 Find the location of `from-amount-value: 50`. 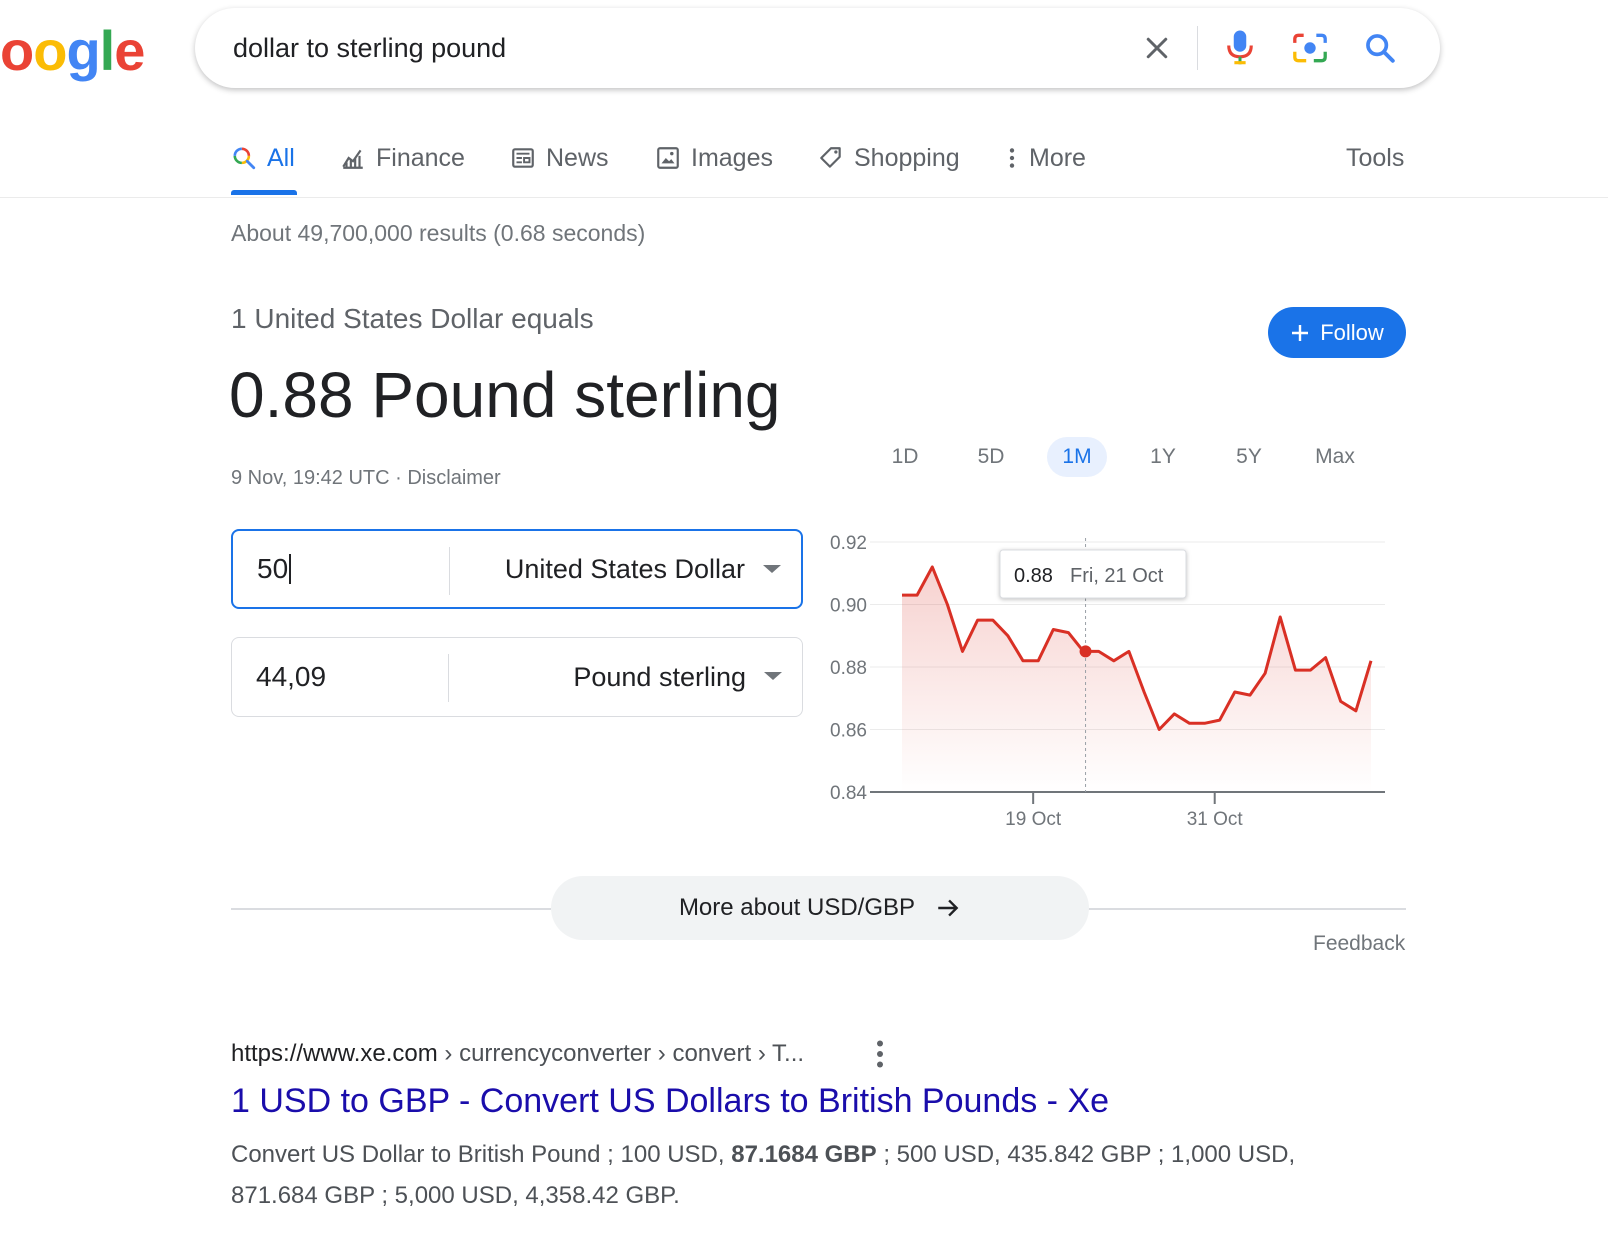

from-amount-value: 50 is located at coordinates (273, 568).